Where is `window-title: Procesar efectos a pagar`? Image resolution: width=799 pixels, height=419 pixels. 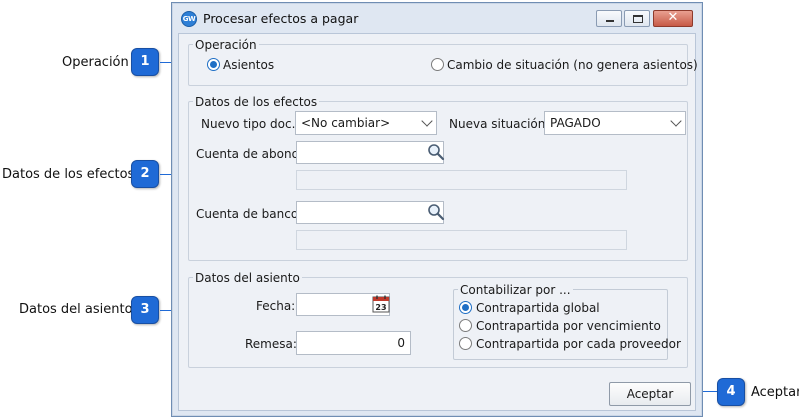
window-title: Procesar efectos a pagar is located at coordinates (281, 18).